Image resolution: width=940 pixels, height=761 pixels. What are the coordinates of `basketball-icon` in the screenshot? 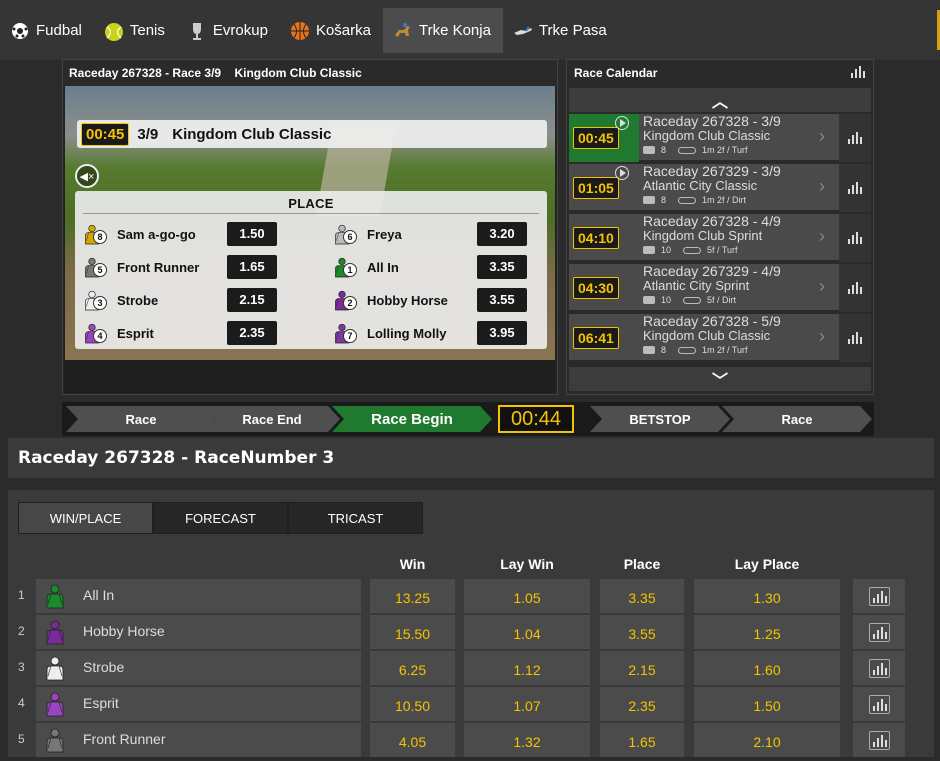 It's located at (299, 30).